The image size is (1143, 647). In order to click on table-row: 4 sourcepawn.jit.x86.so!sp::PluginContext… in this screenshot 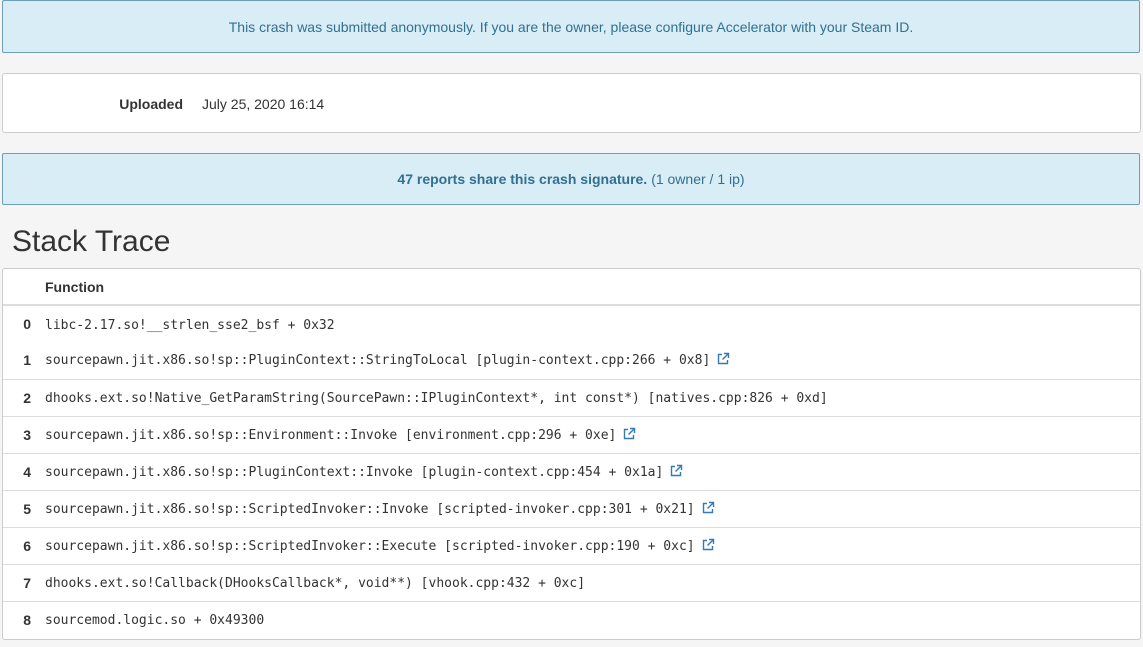, I will do `click(571, 471)`.